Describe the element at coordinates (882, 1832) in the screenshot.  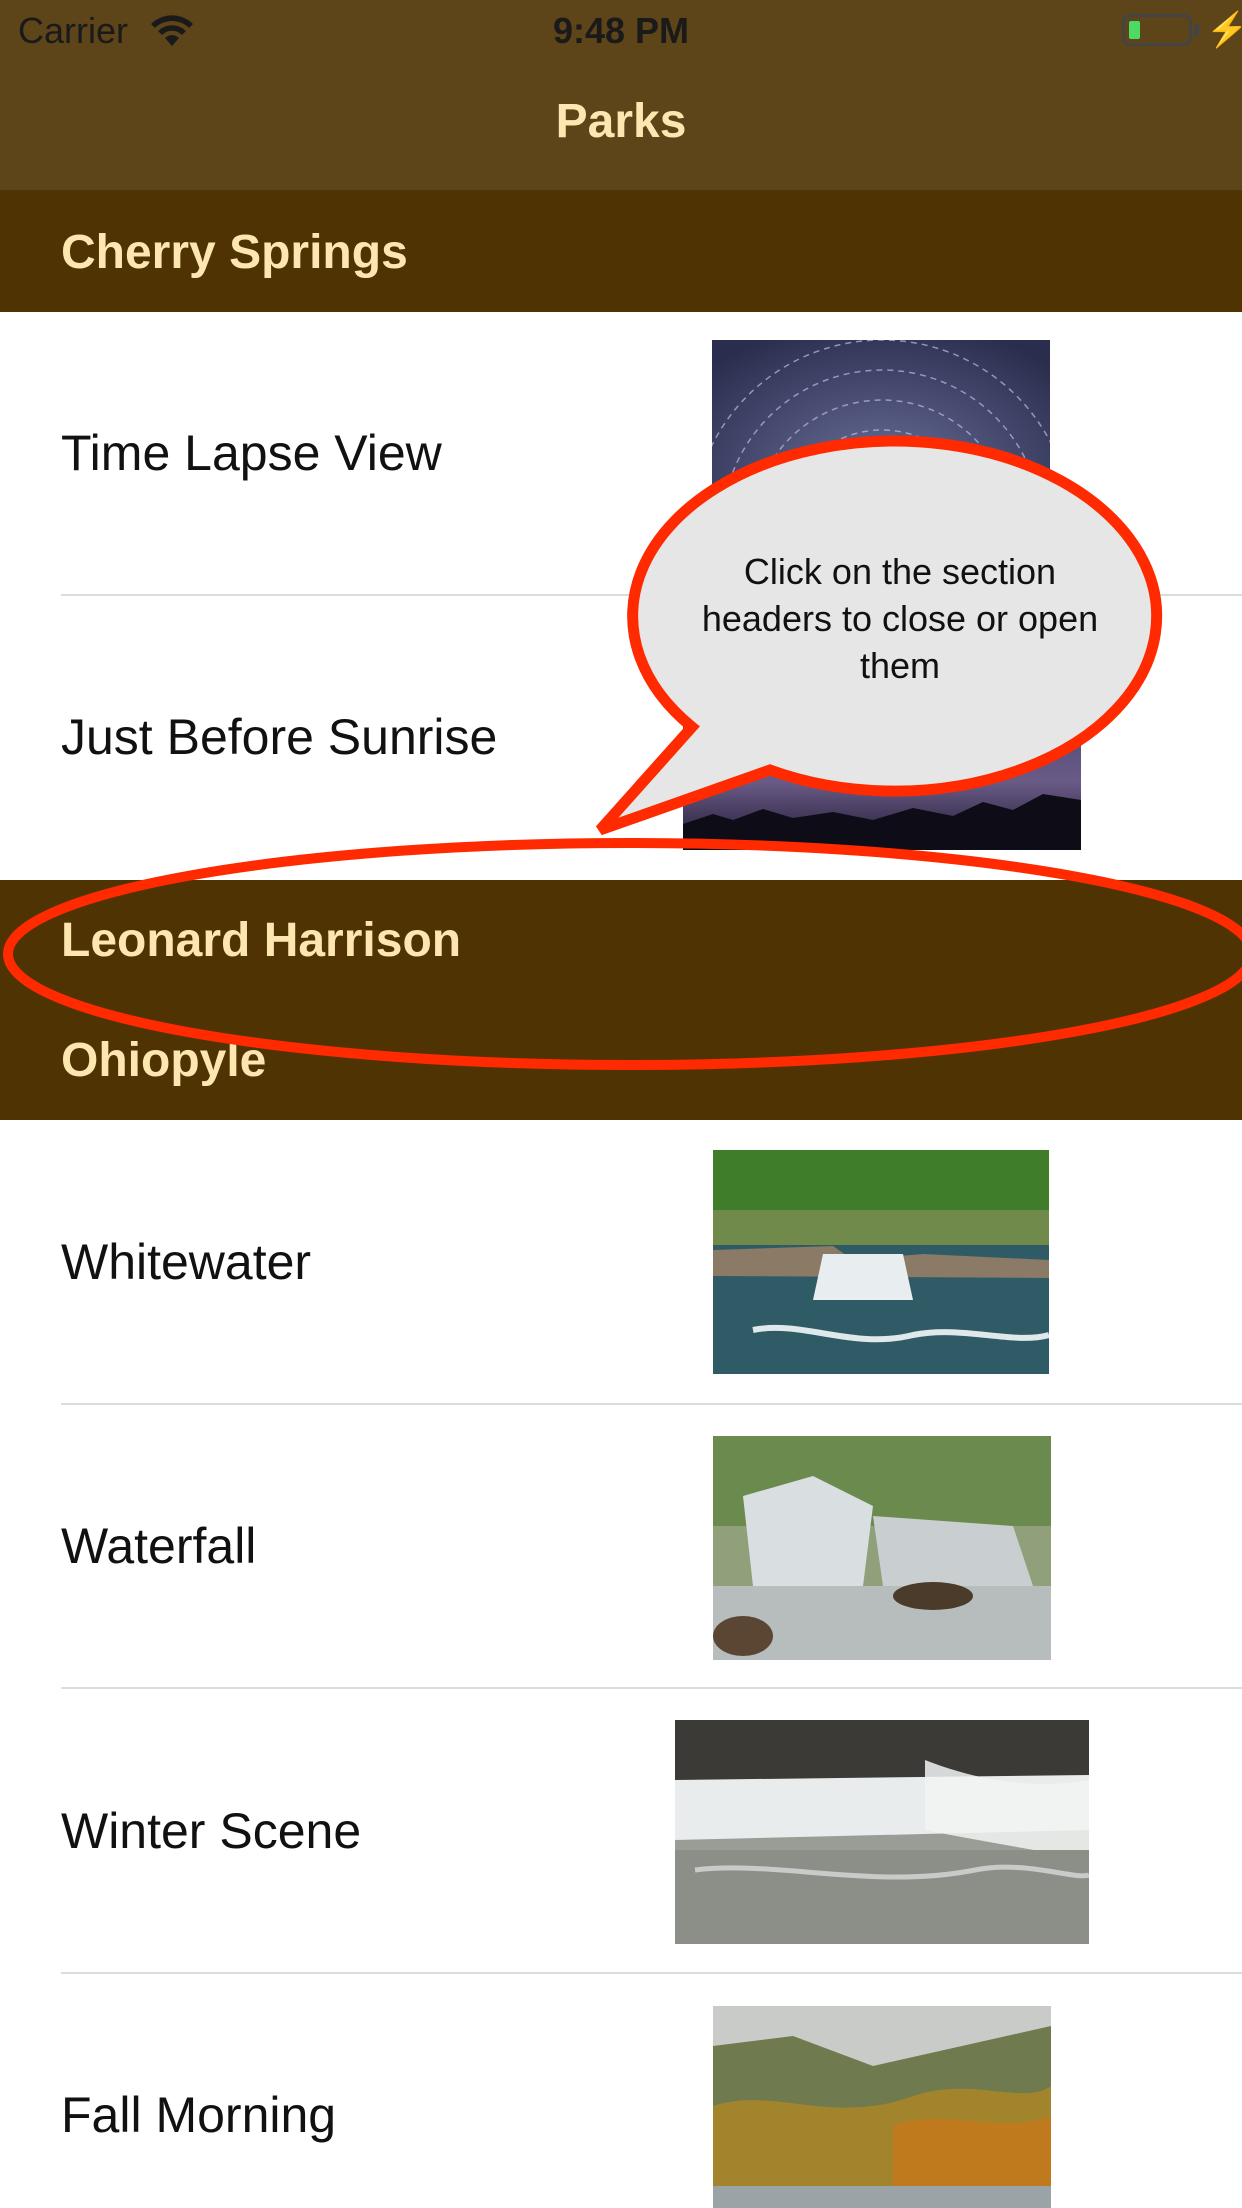
I see `snowy-river-photo` at that location.